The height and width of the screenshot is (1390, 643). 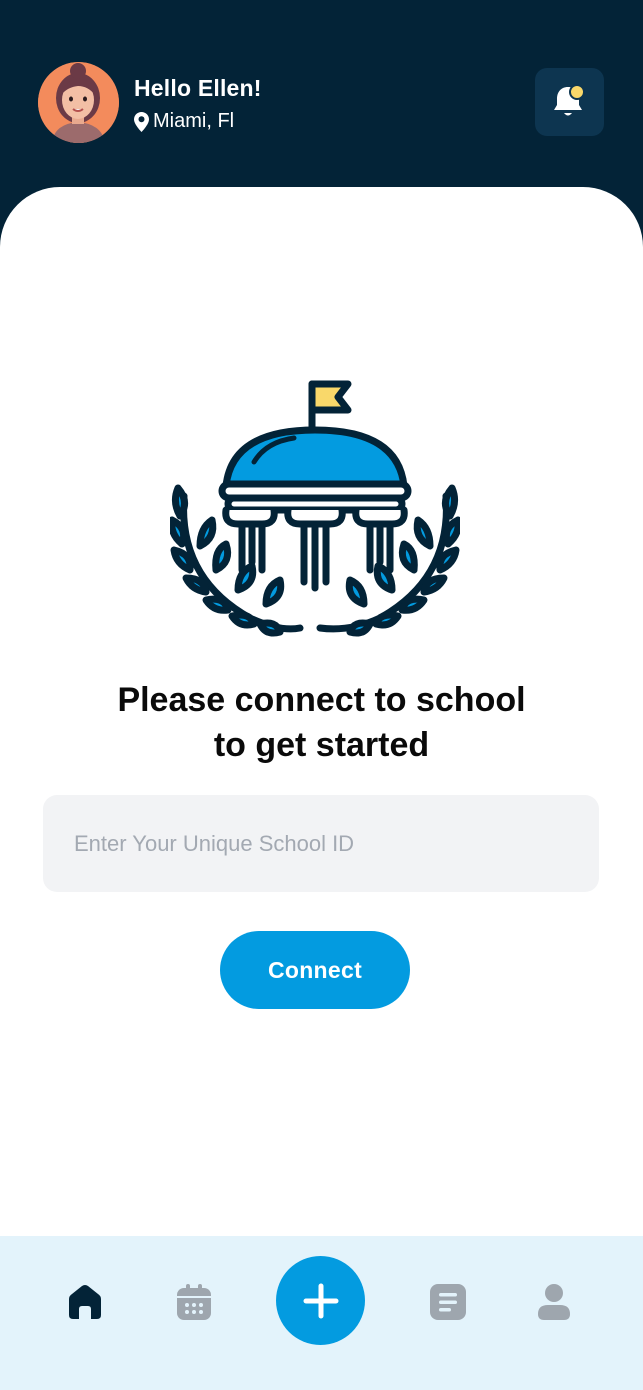 I want to click on school-id-field-container, so click(x=321, y=843).